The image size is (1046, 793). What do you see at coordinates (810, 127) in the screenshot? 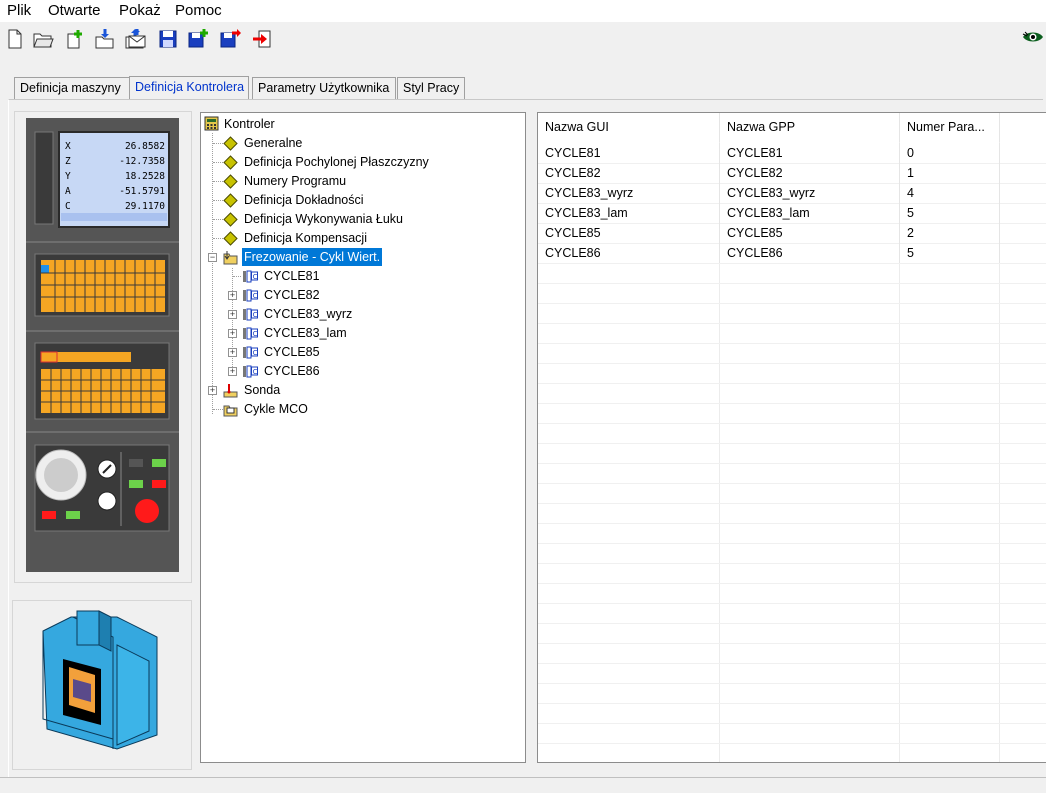
I see `column-header-nazwa-gpp: Nazwa GPP` at bounding box center [810, 127].